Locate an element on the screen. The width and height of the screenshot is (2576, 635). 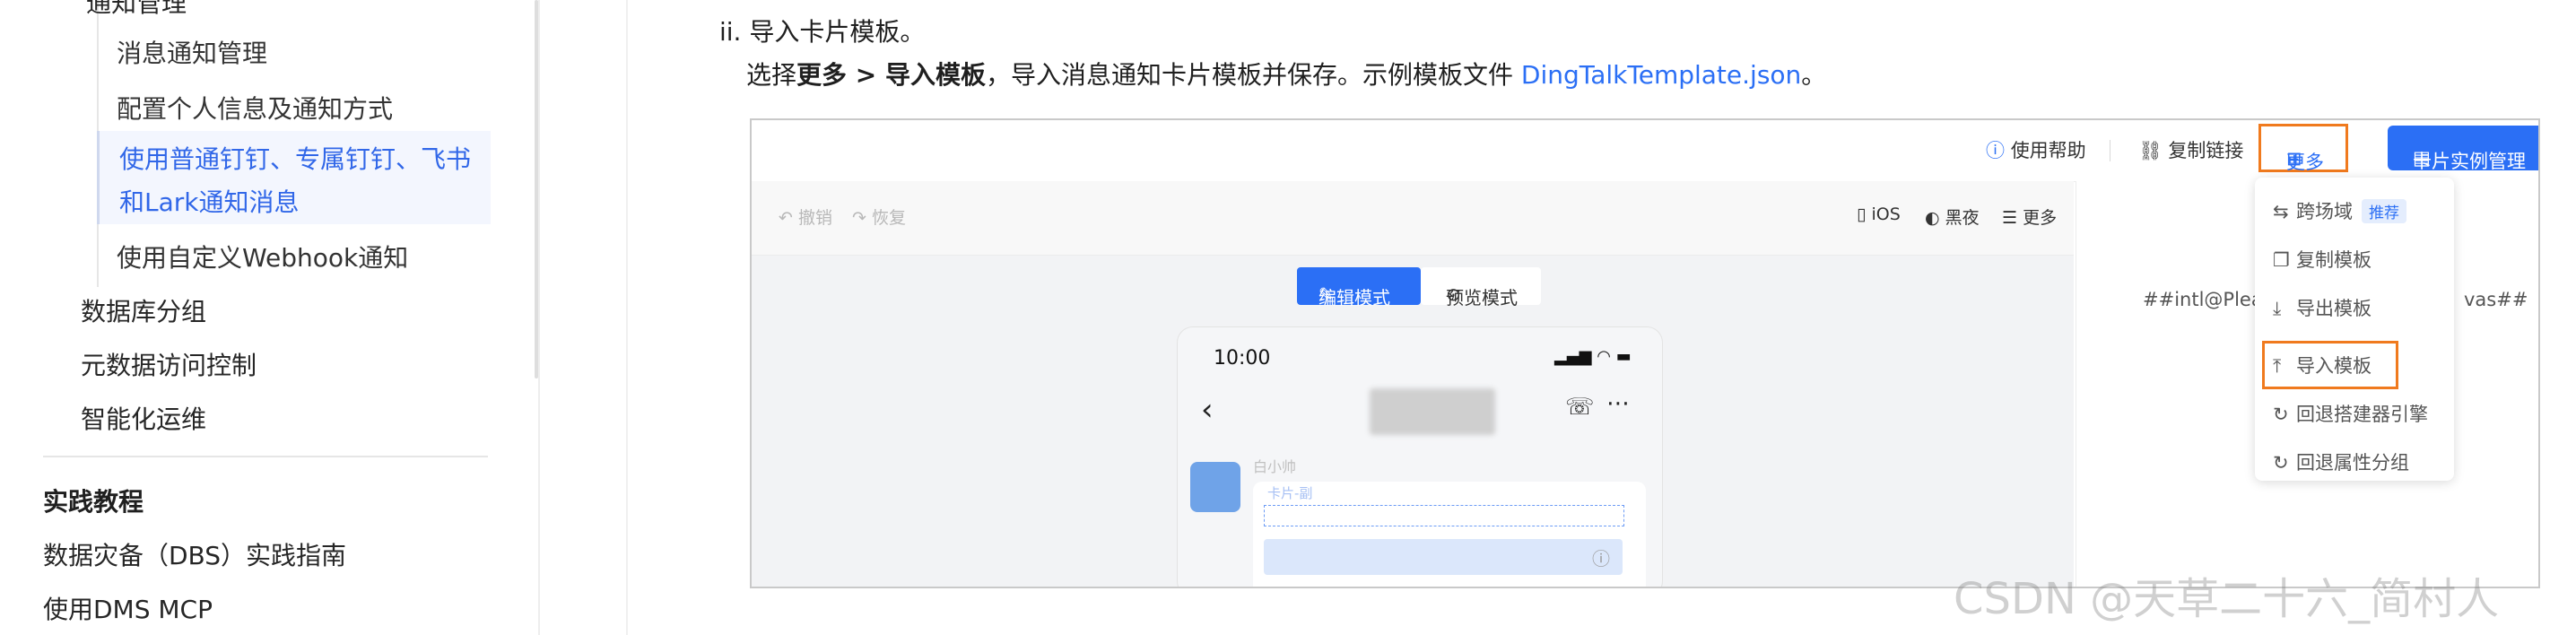
mode-preview-button: ⊙ 预览模式 is located at coordinates (1481, 288).